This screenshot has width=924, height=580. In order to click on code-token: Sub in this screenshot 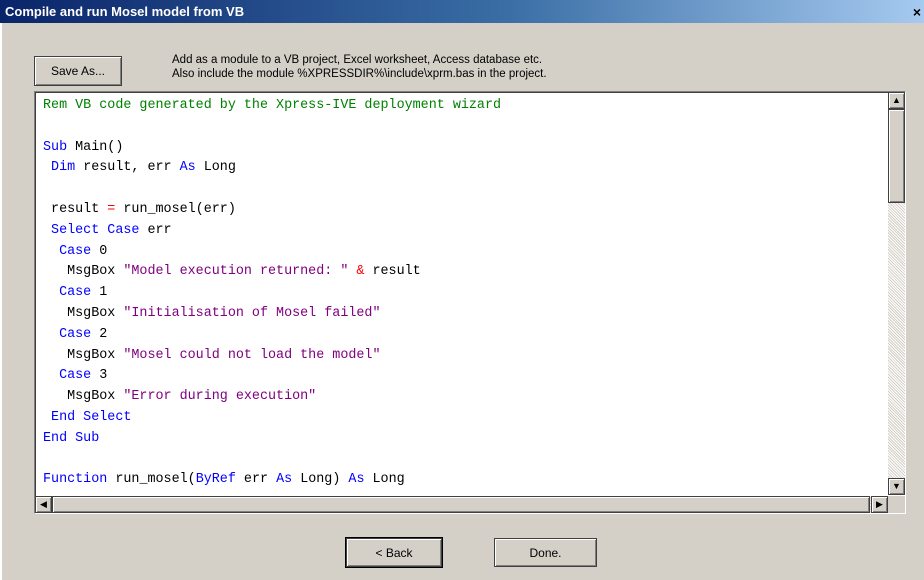, I will do `click(55, 147)`.